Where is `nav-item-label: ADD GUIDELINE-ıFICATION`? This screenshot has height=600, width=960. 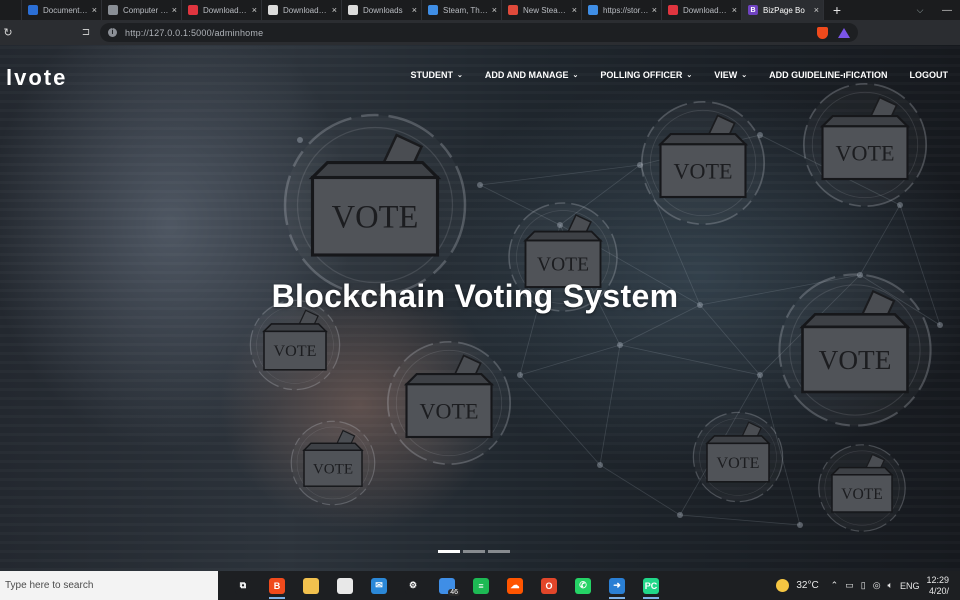 nav-item-label: ADD GUIDELINE-ıFICATION is located at coordinates (828, 75).